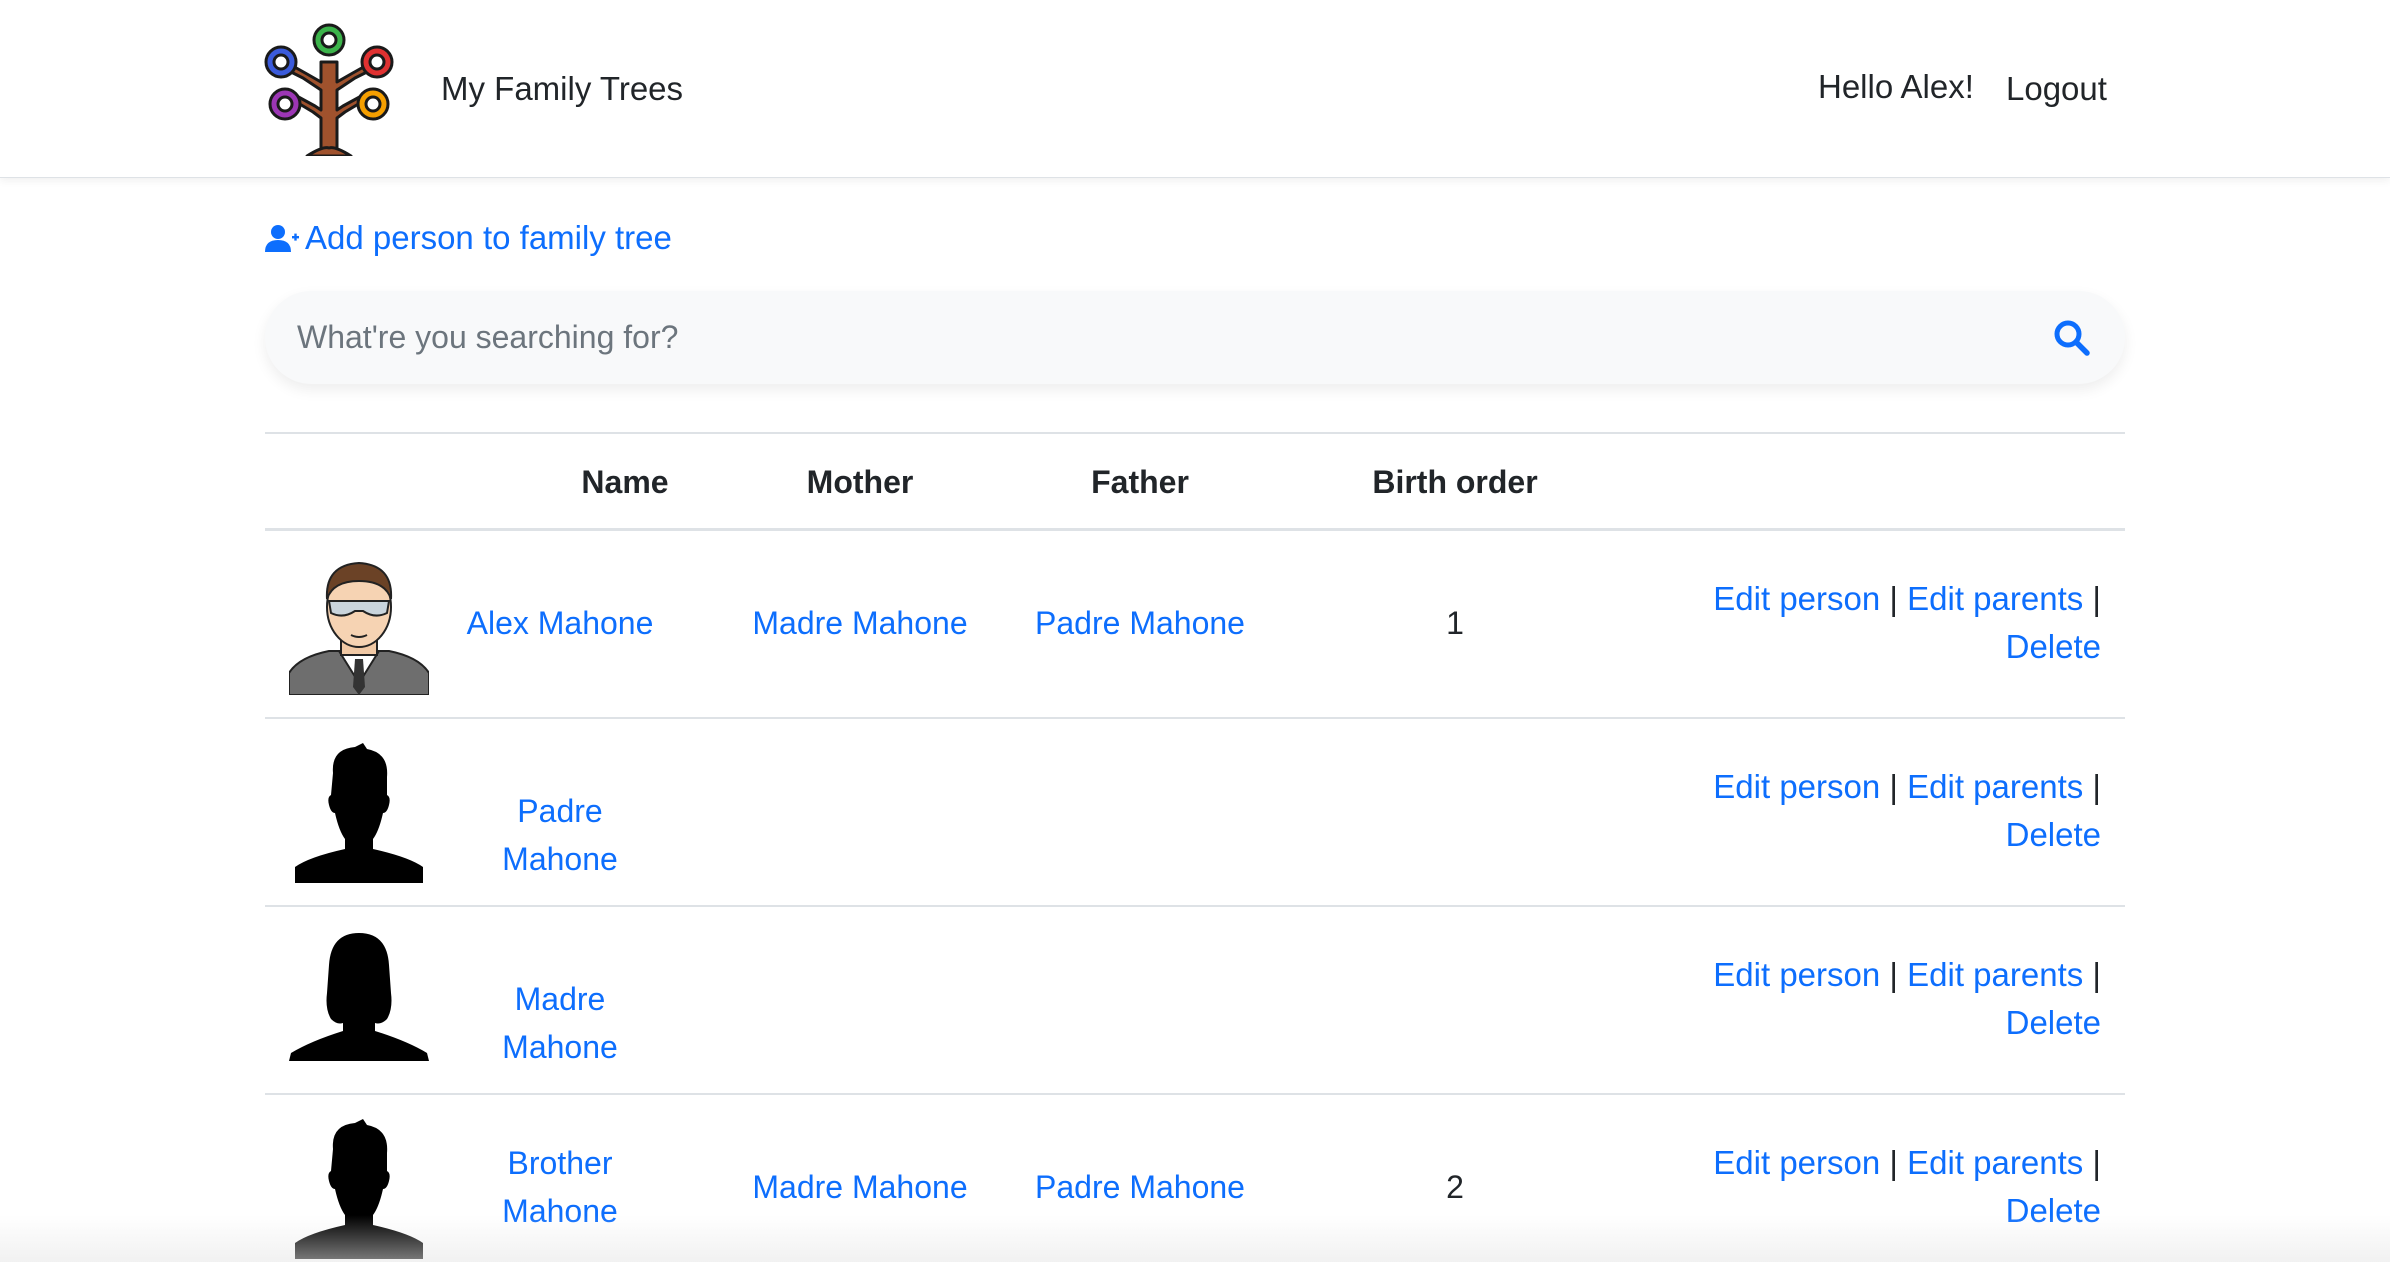 The image size is (2390, 1283). What do you see at coordinates (1455, 623) in the screenshot?
I see `birth-order-value: 1` at bounding box center [1455, 623].